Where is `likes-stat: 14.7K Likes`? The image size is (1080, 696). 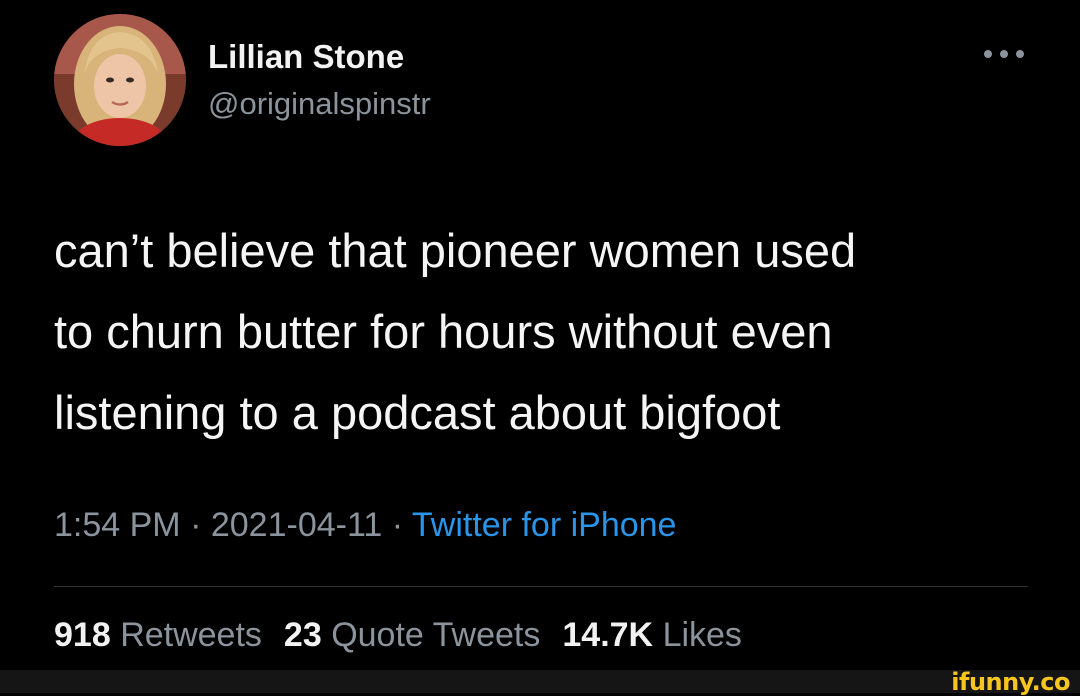 likes-stat: 14.7K Likes is located at coordinates (652, 635).